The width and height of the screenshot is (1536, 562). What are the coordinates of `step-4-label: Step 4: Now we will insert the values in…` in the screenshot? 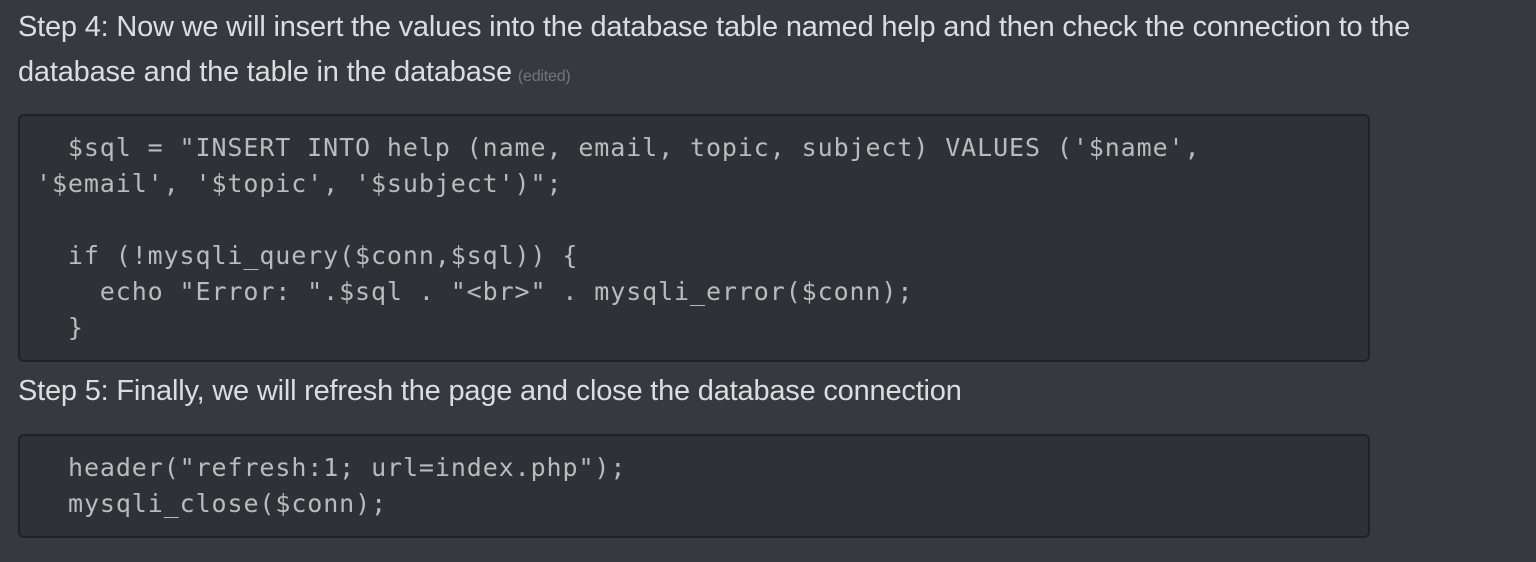 It's located at (714, 49).